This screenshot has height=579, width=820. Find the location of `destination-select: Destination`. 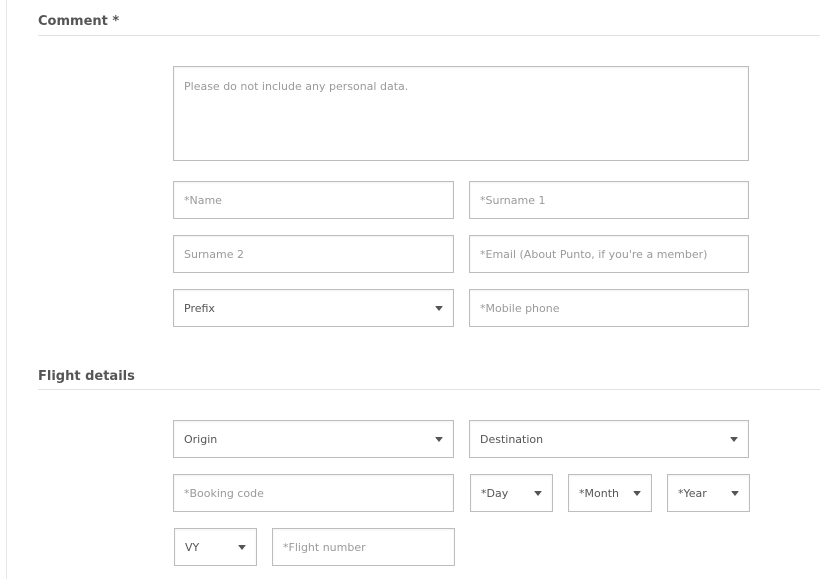

destination-select: Destination is located at coordinates (609, 439).